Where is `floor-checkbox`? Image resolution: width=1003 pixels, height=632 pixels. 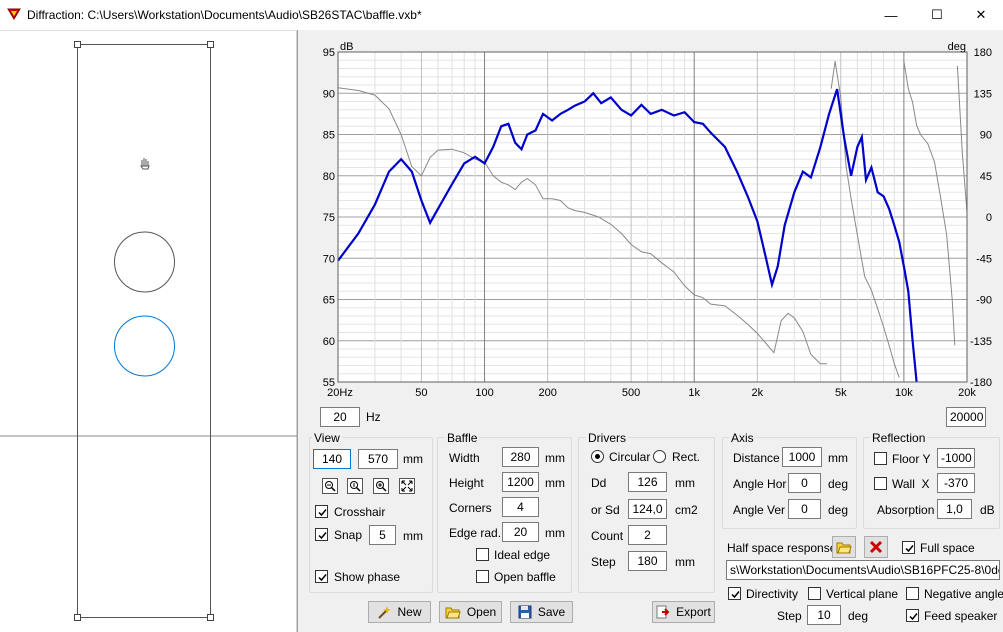 floor-checkbox is located at coordinates (880, 458).